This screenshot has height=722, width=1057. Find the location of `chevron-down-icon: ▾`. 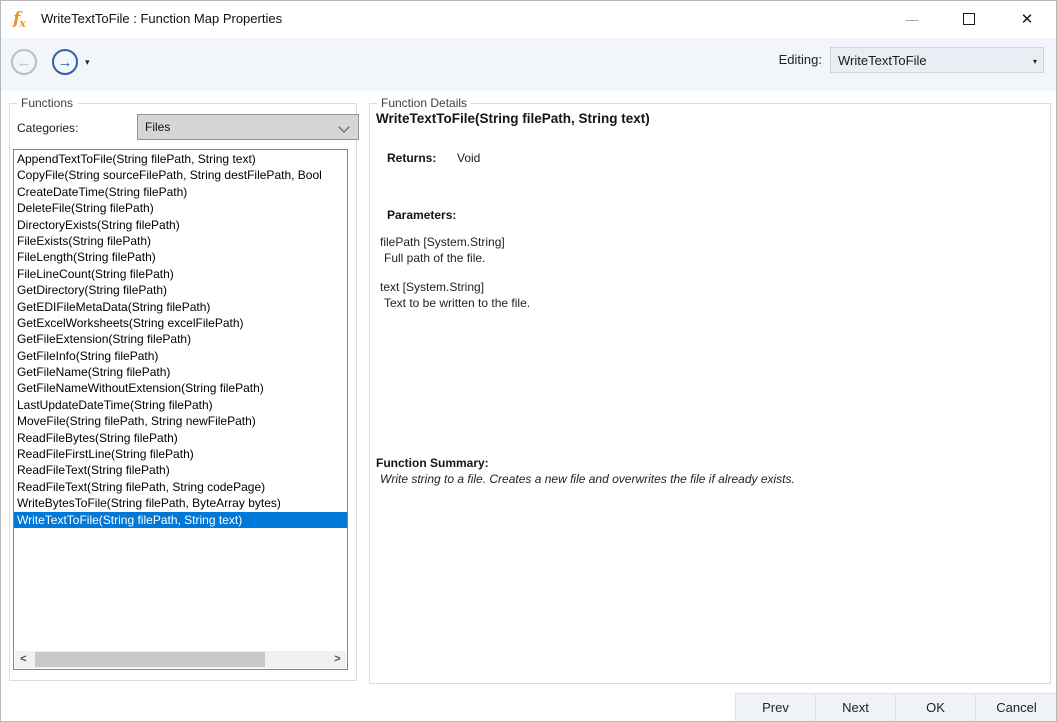

chevron-down-icon: ▾ is located at coordinates (1034, 61).